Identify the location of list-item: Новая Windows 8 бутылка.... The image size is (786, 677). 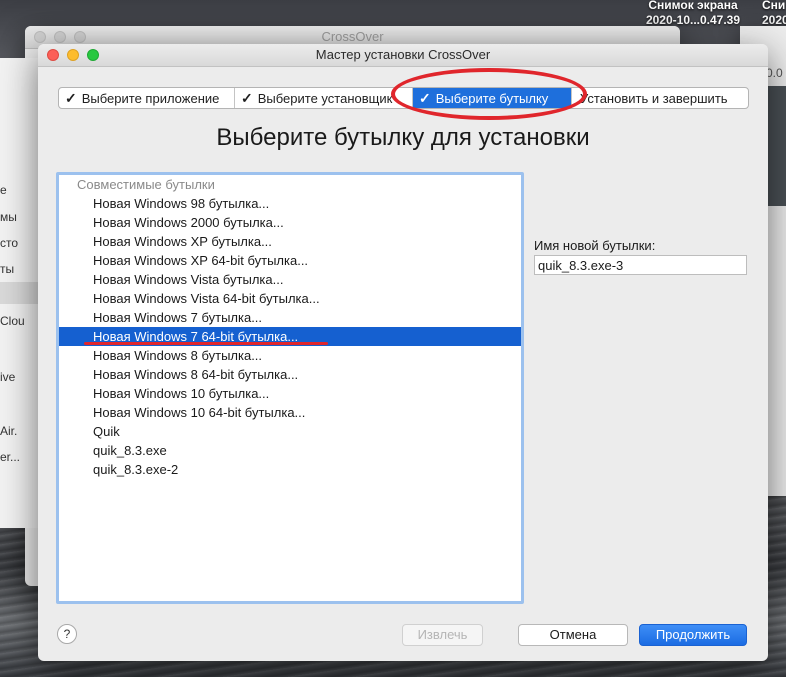
(290, 355).